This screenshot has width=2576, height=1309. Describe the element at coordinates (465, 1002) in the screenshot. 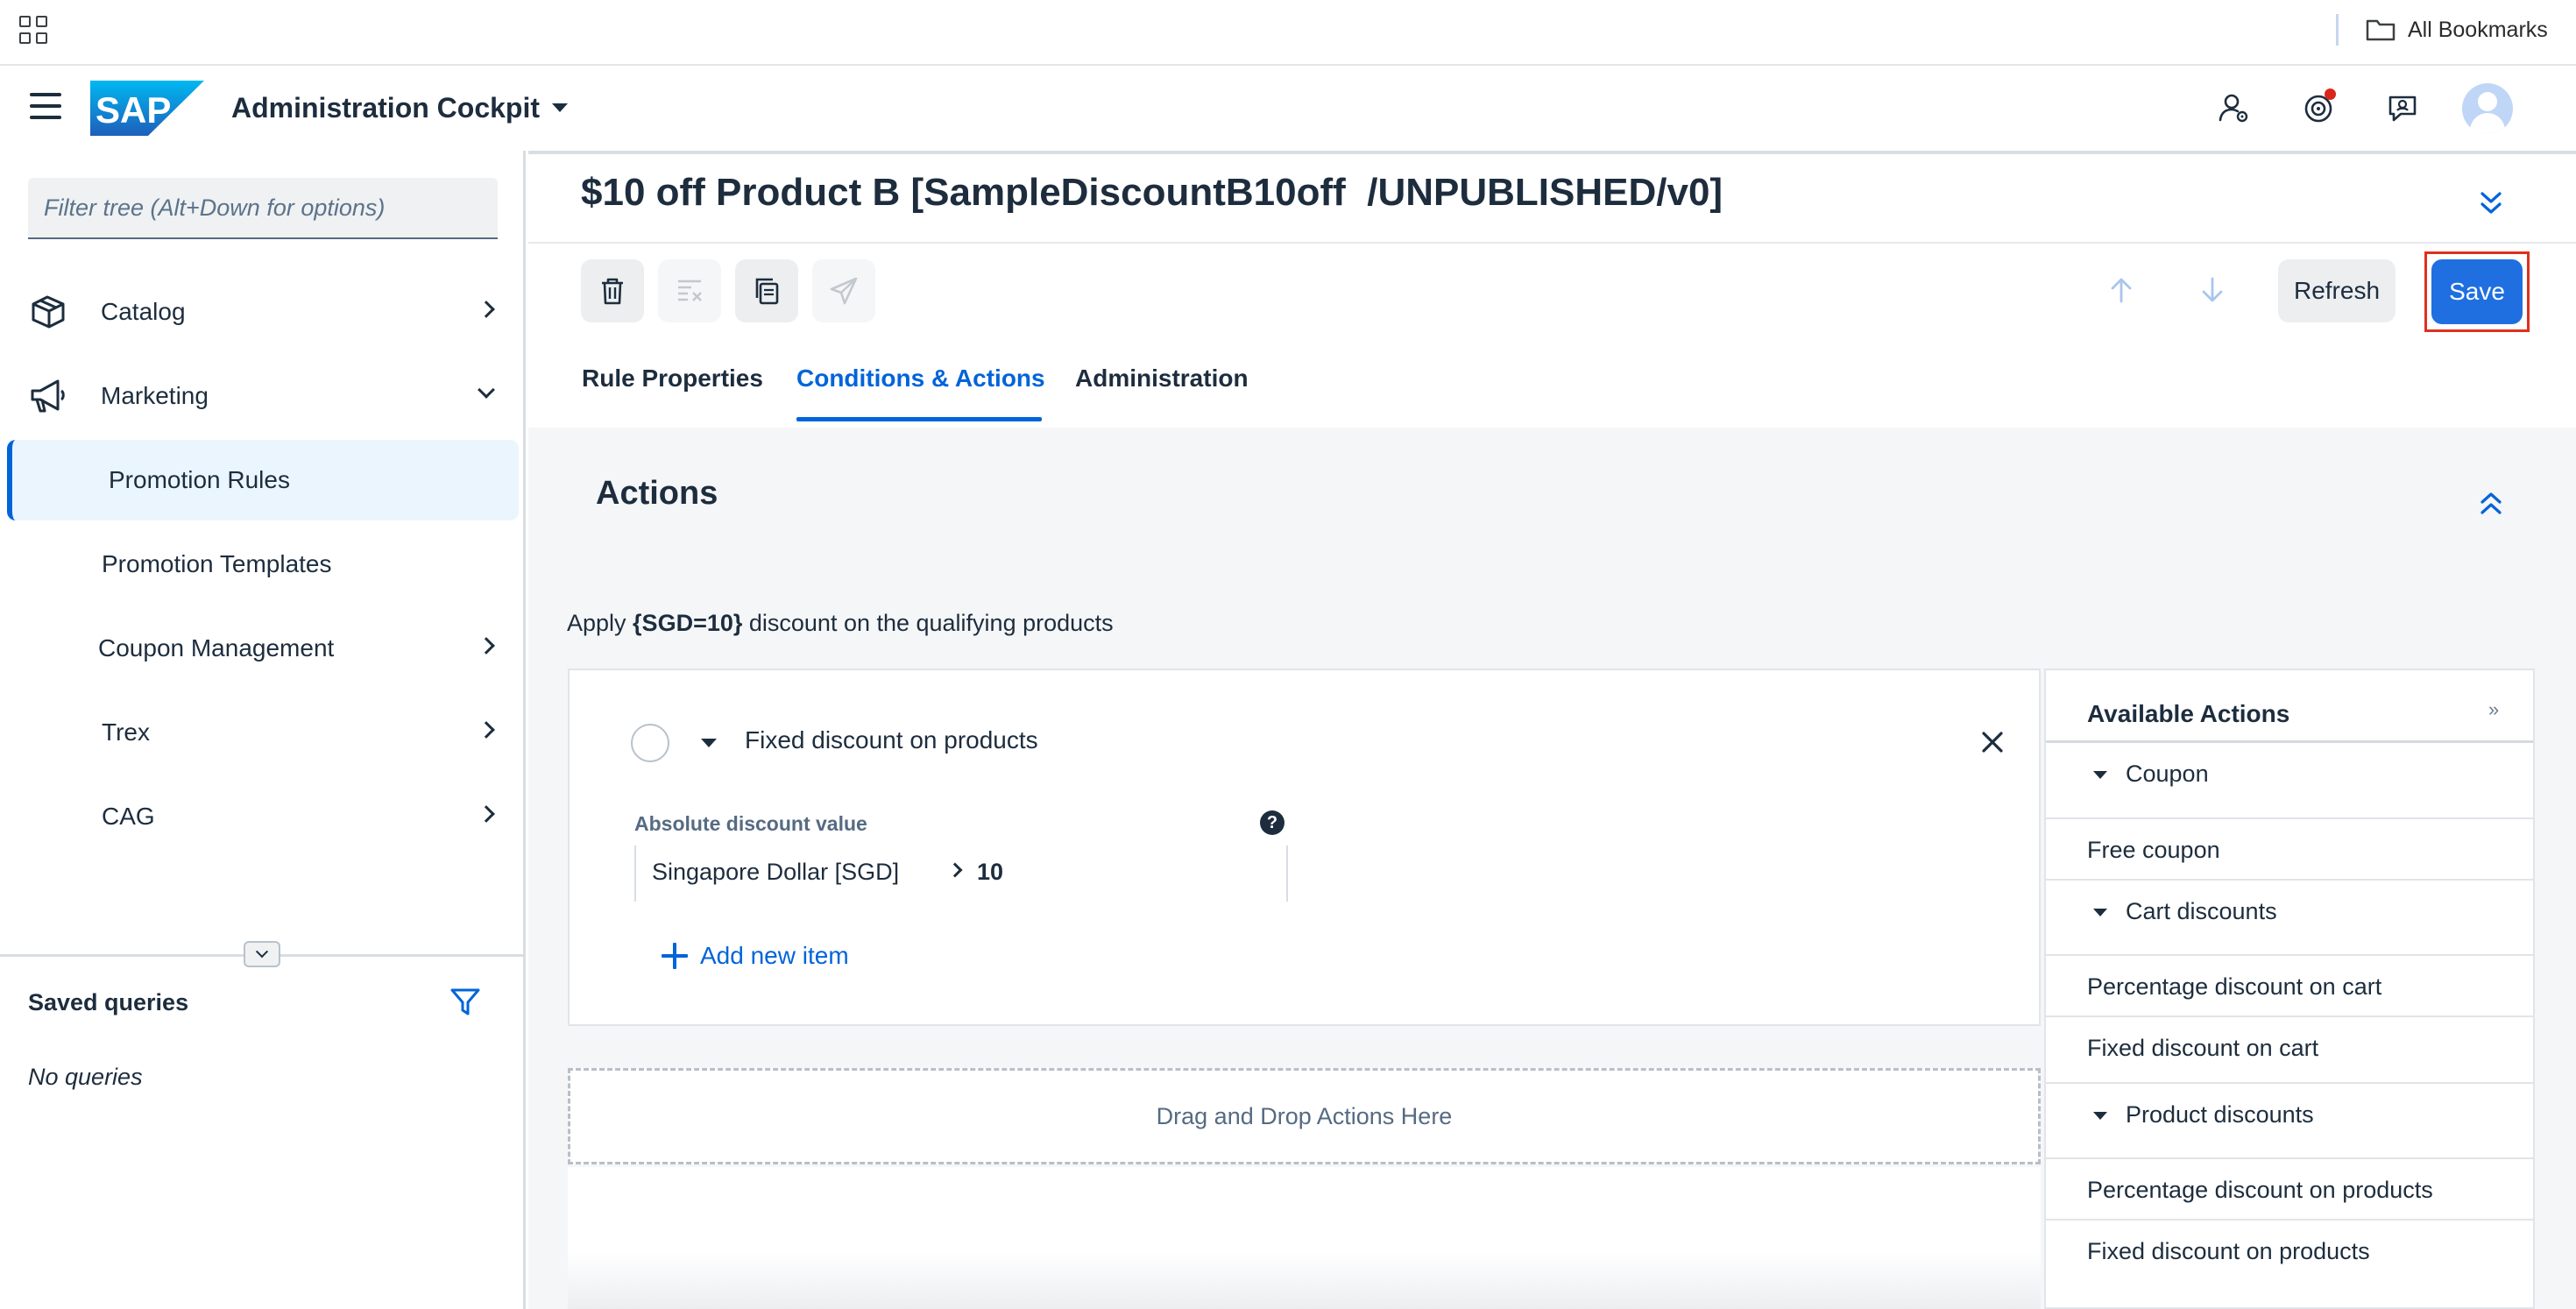

I see `filter-icon` at that location.